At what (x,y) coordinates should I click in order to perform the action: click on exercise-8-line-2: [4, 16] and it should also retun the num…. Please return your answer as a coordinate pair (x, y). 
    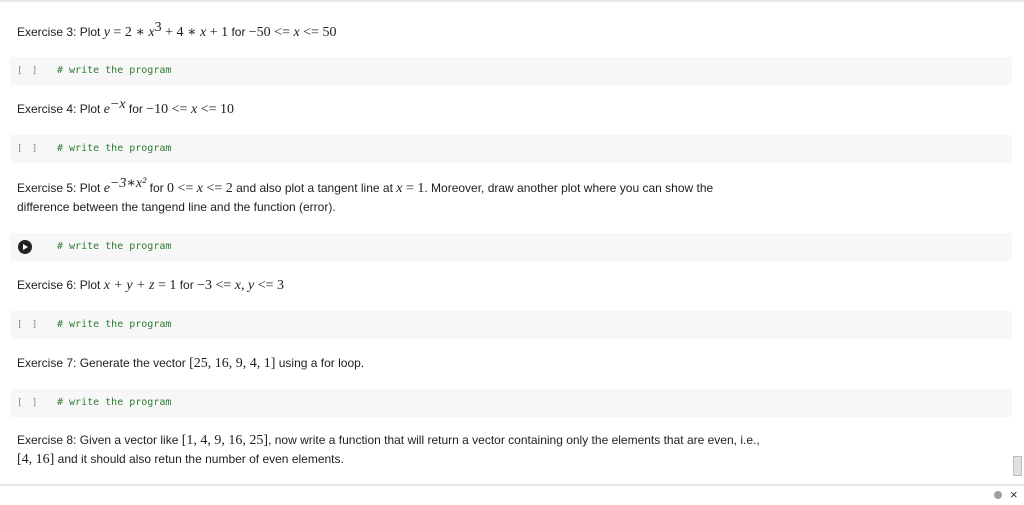
    Looking at the image, I should click on (180, 459).